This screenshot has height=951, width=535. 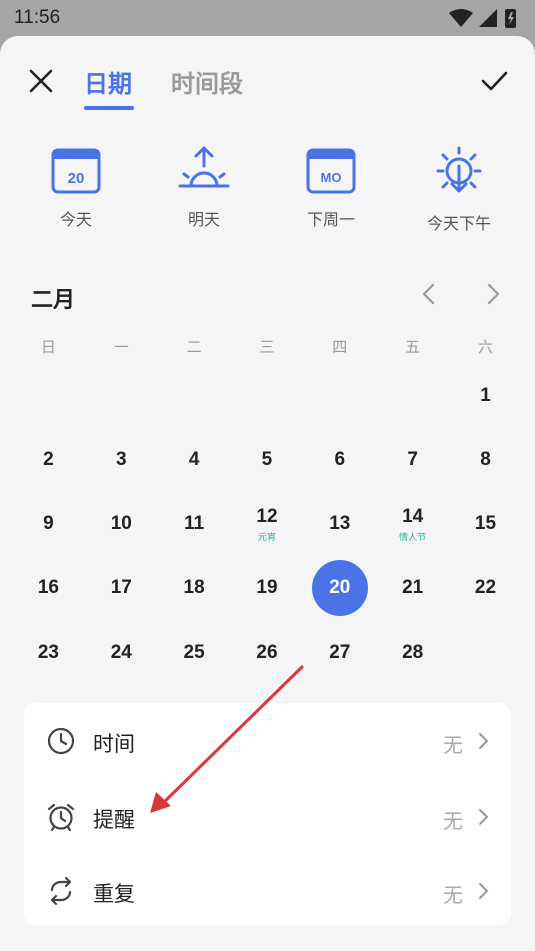 What do you see at coordinates (485, 524) in the screenshot?
I see `calendar-day: 15` at bounding box center [485, 524].